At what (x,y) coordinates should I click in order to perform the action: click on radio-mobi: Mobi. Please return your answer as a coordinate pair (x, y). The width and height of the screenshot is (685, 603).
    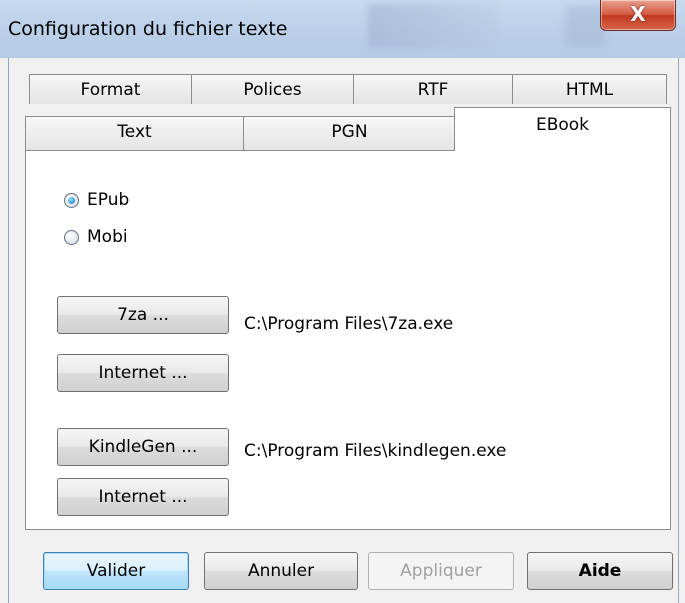
    Looking at the image, I should click on (96, 237).